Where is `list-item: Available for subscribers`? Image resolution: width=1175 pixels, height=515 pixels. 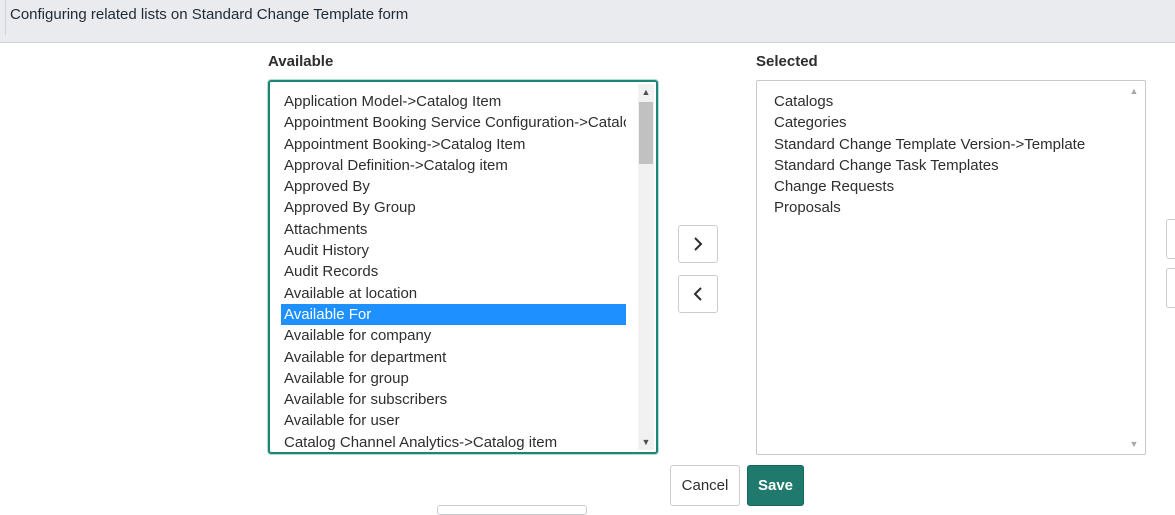 list-item: Available for subscribers is located at coordinates (453, 399).